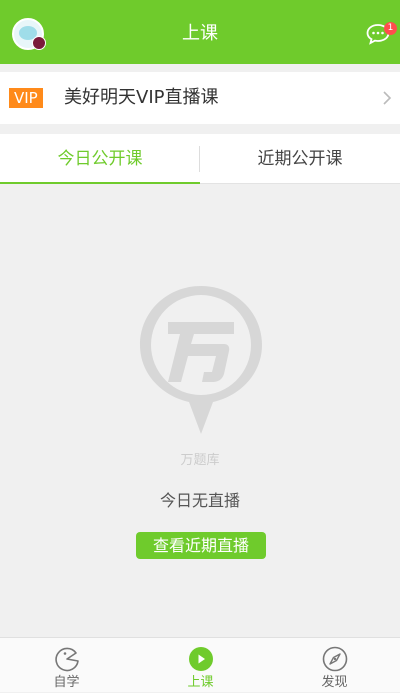 This screenshot has width=400, height=693. I want to click on vip-live-course-row: VIP 美好明天VIP直播课, so click(200, 98).